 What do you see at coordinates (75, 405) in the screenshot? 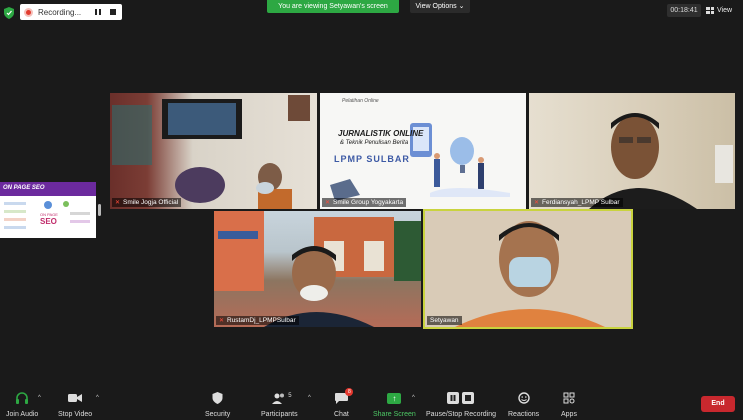
I see `stop-video-button: Stop Video` at bounding box center [75, 405].